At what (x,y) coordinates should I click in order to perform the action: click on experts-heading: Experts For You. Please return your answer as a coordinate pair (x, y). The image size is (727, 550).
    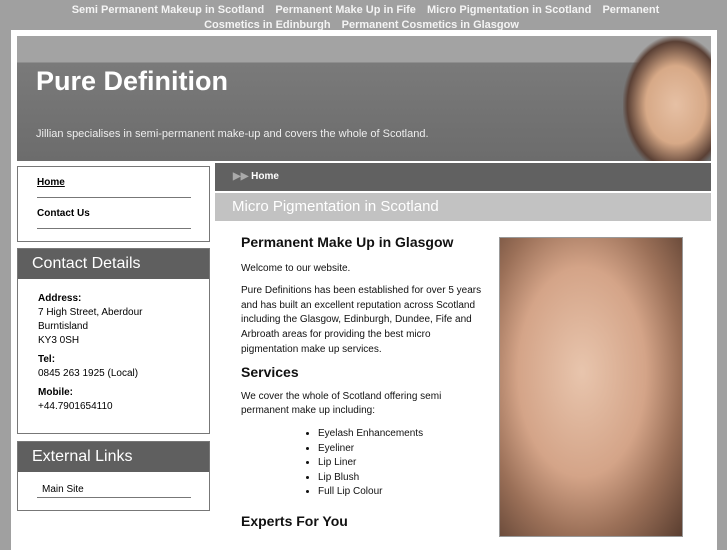
    Looking at the image, I should click on (294, 520).